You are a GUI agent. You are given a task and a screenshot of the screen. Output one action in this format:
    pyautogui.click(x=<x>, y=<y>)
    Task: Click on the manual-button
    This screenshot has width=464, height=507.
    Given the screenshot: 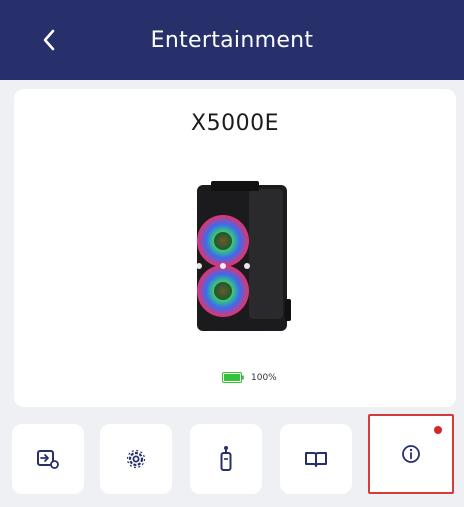 What is the action you would take?
    pyautogui.click(x=316, y=459)
    